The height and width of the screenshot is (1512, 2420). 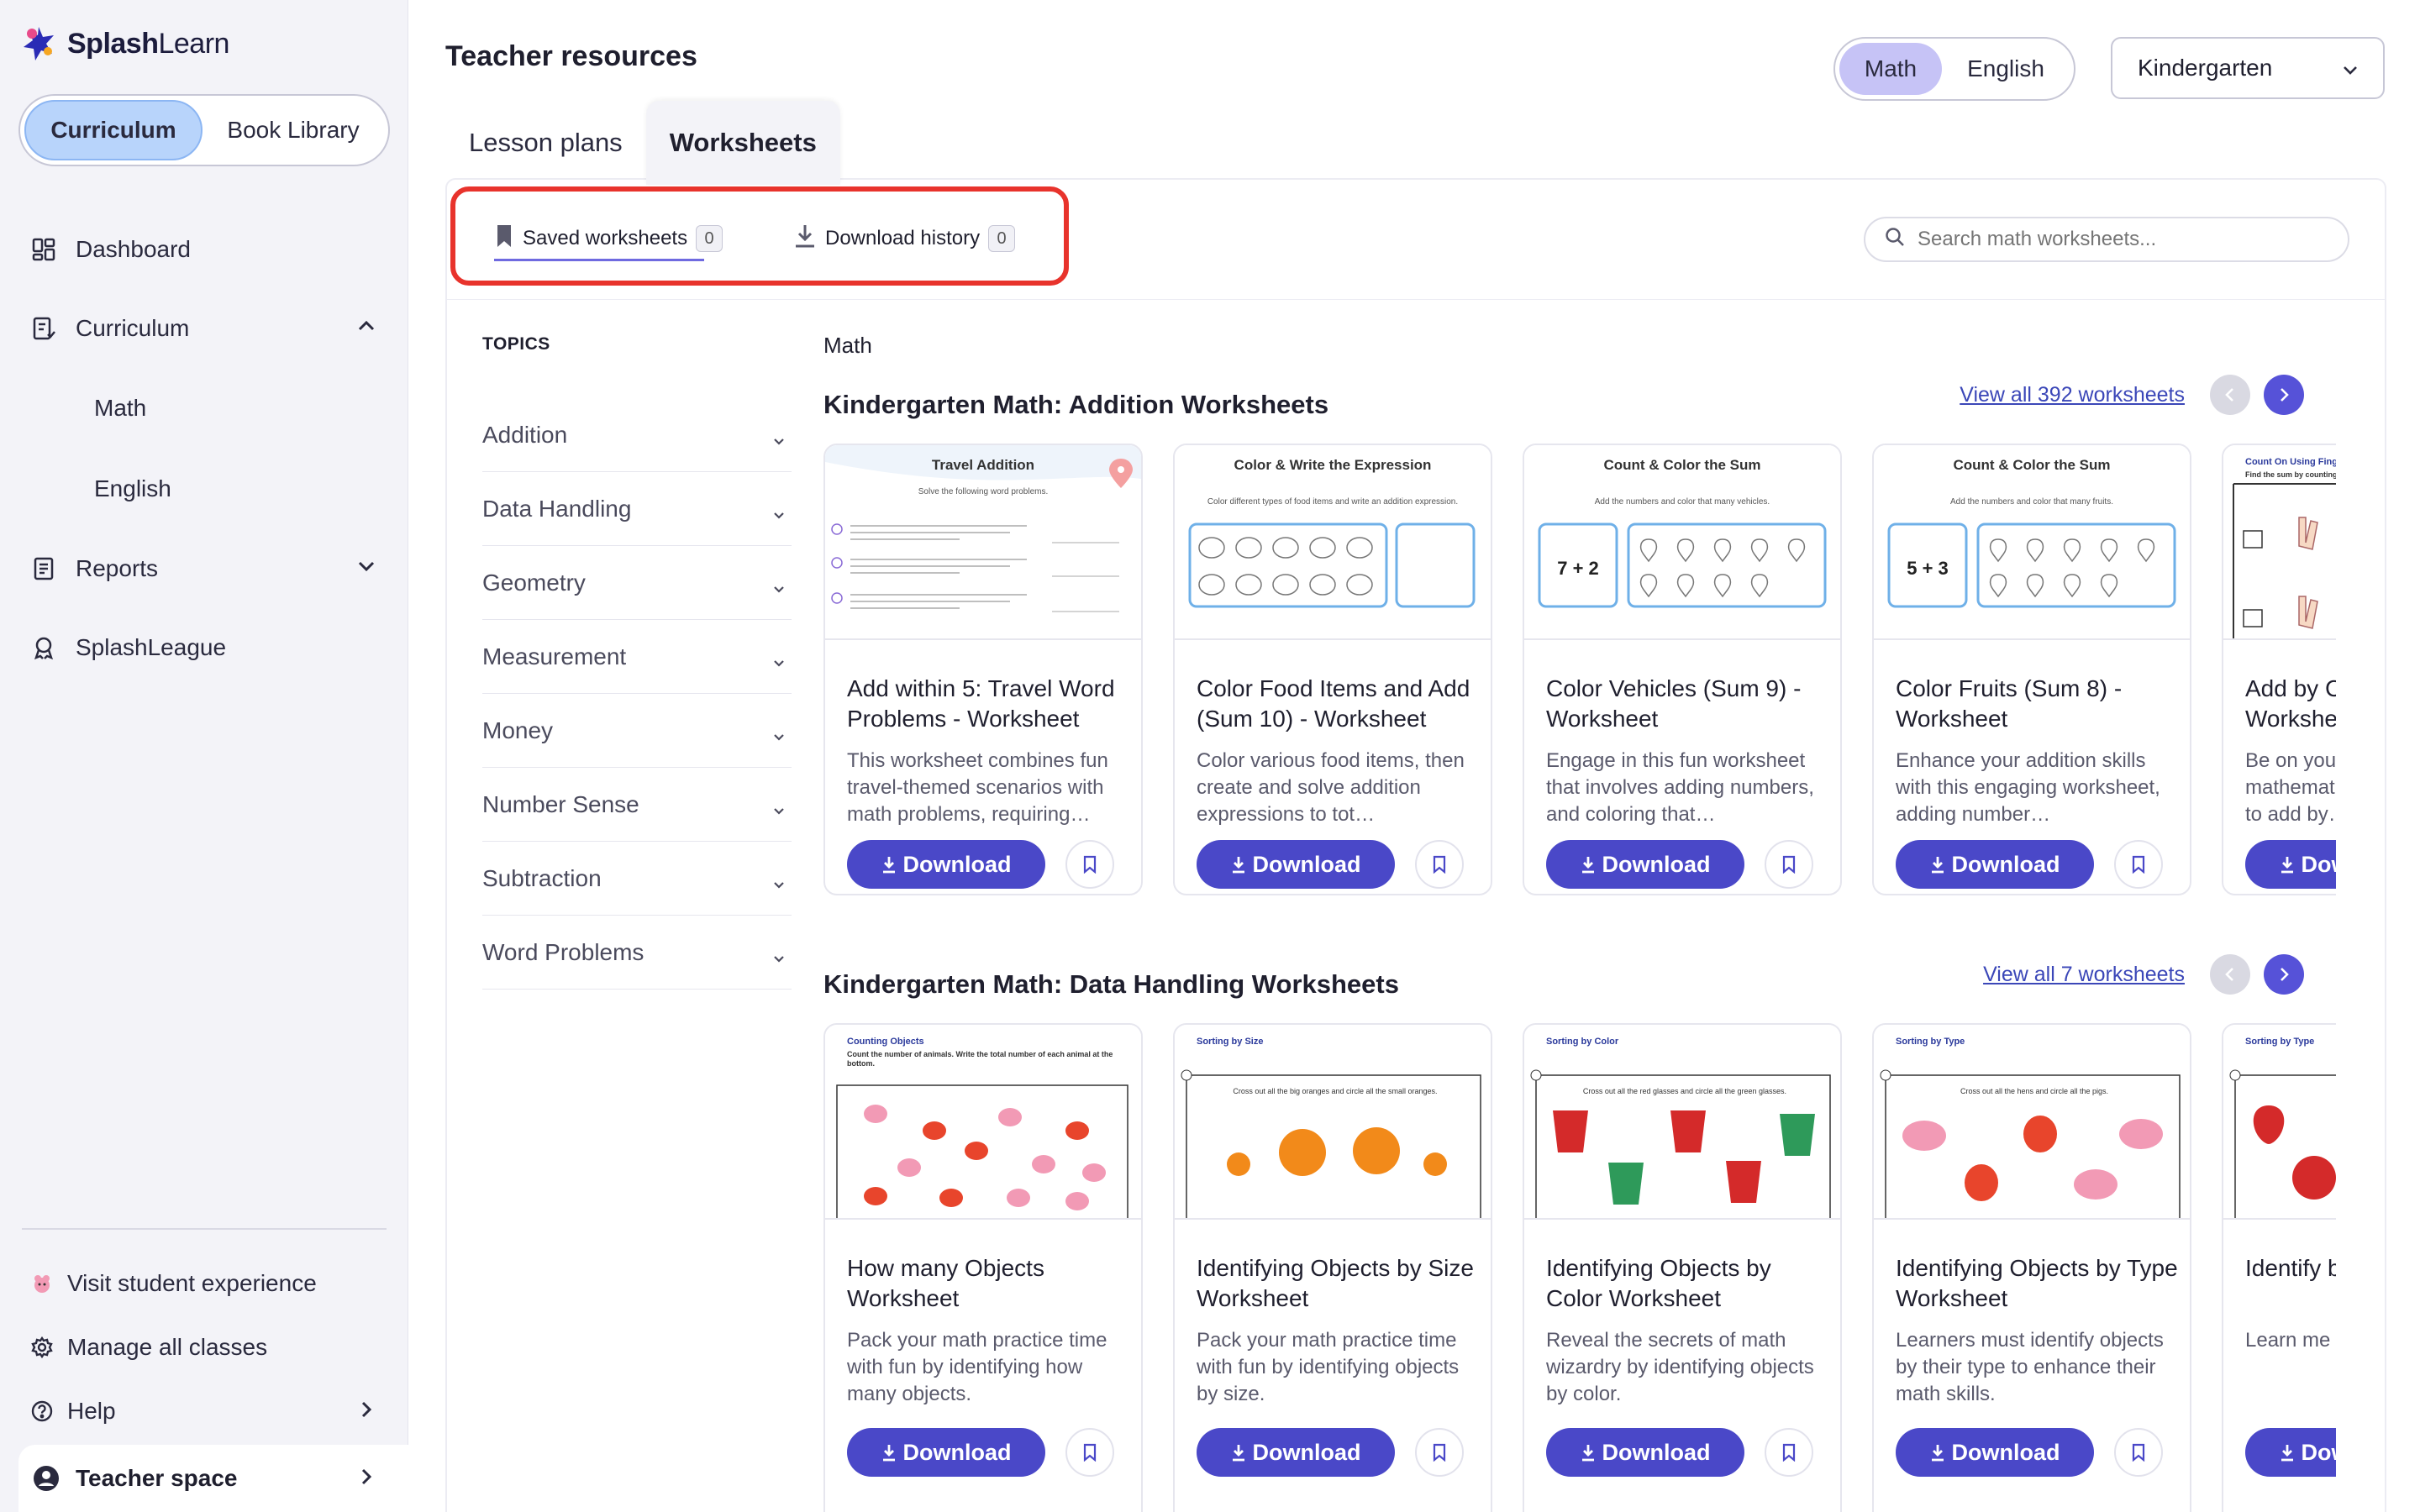 I want to click on segment-curriculum: Curriculum, so click(x=113, y=130).